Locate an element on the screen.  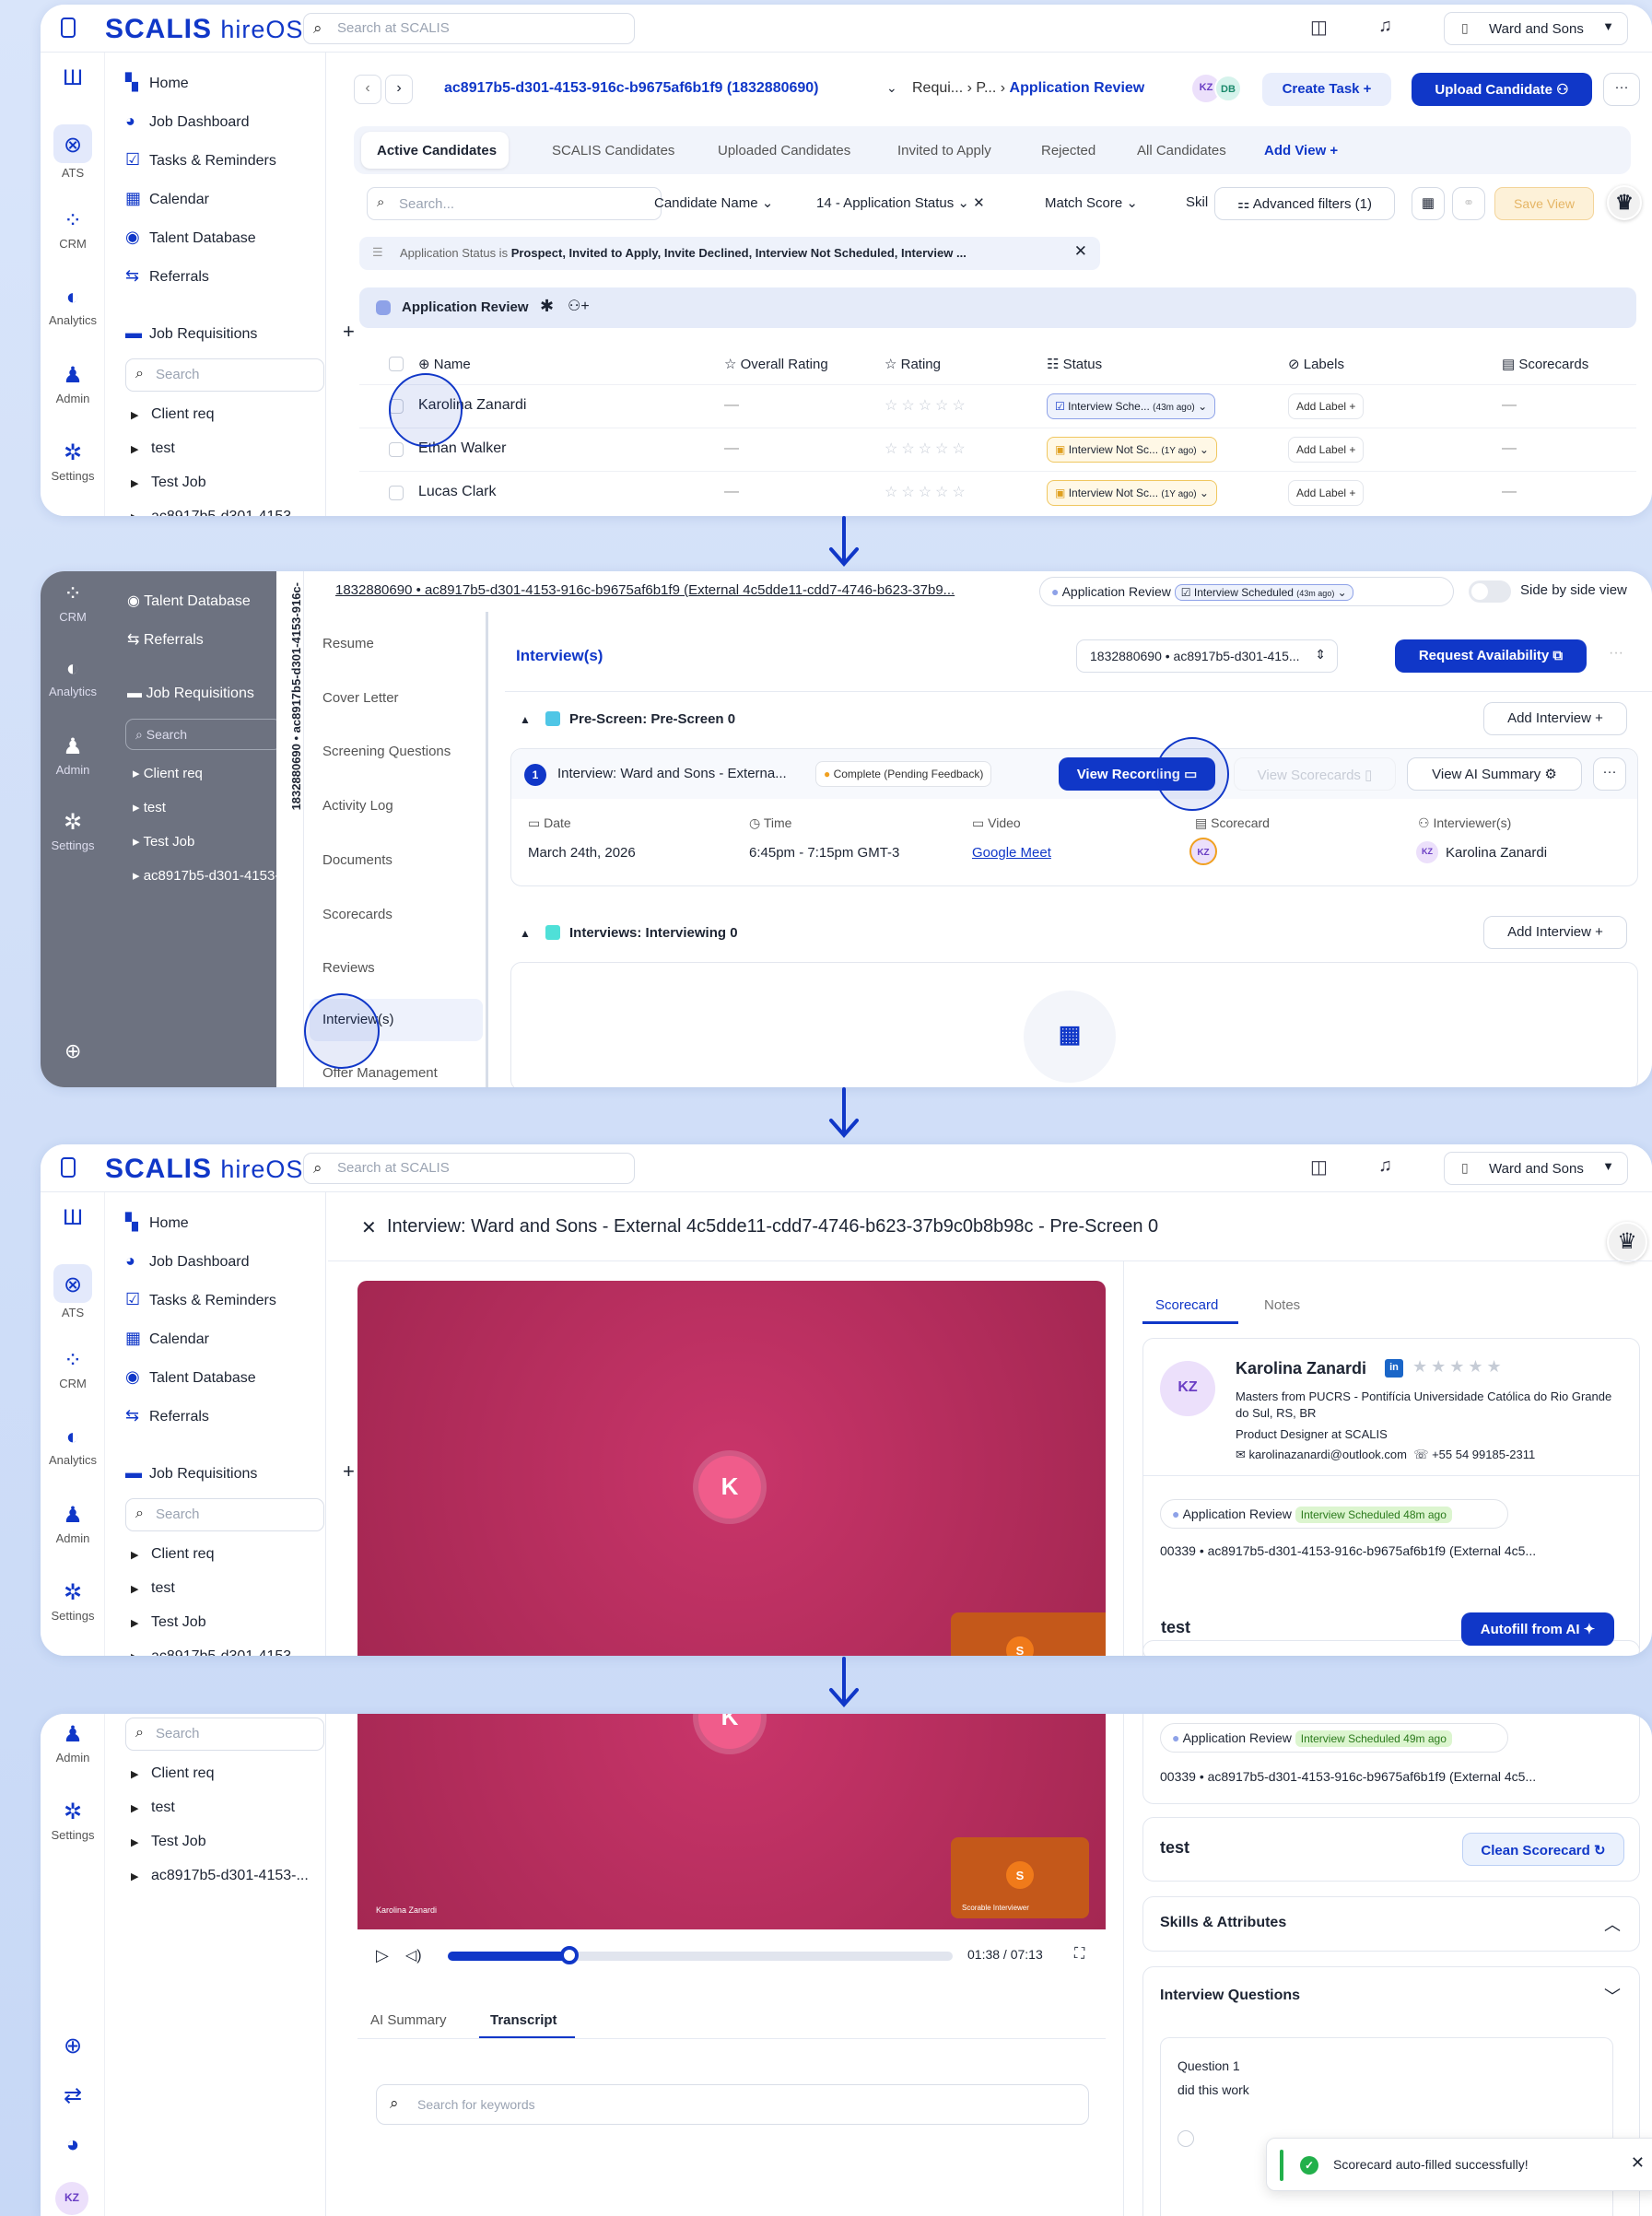
play-icon: ▷ is located at coordinates (382, 1955).